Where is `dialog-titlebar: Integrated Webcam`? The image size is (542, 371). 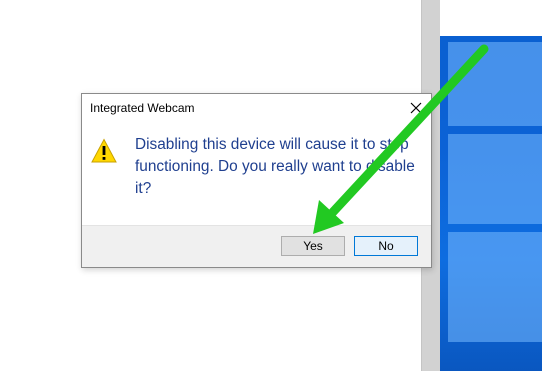
dialog-titlebar: Integrated Webcam is located at coordinates (256, 108).